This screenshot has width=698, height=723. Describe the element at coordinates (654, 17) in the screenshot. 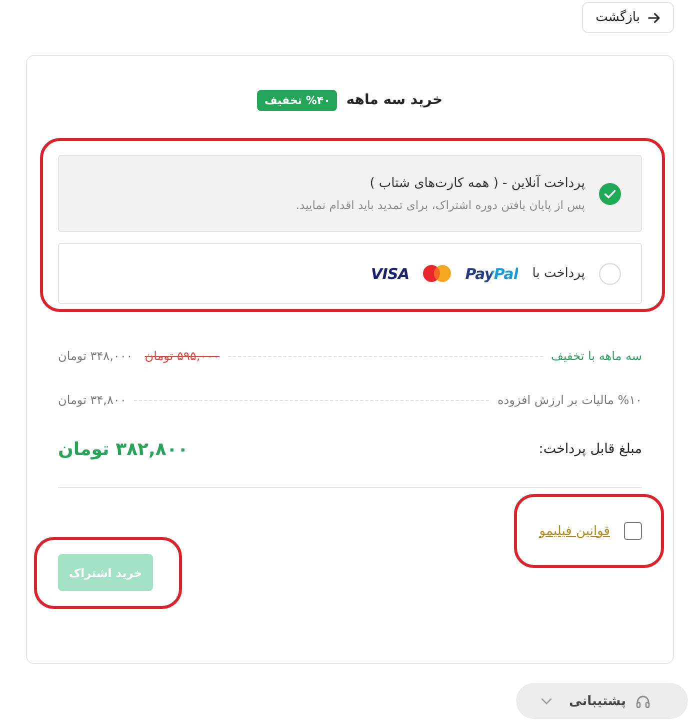

I see `arrow-right-icon` at that location.